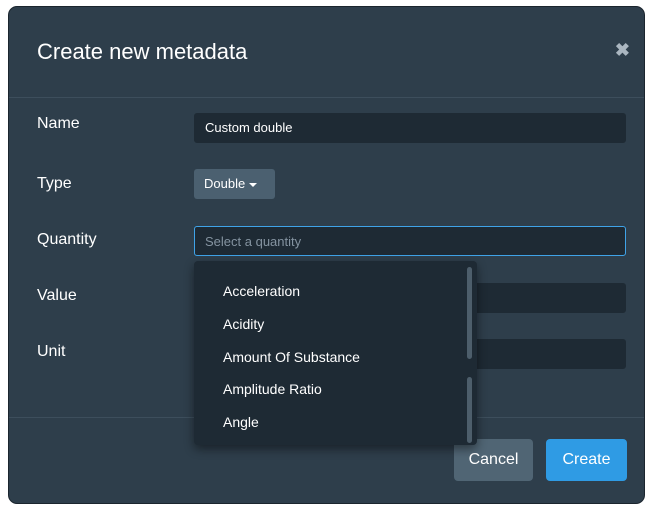 This screenshot has height=508, width=648. What do you see at coordinates (58, 123) in the screenshot?
I see `name-label: Name` at bounding box center [58, 123].